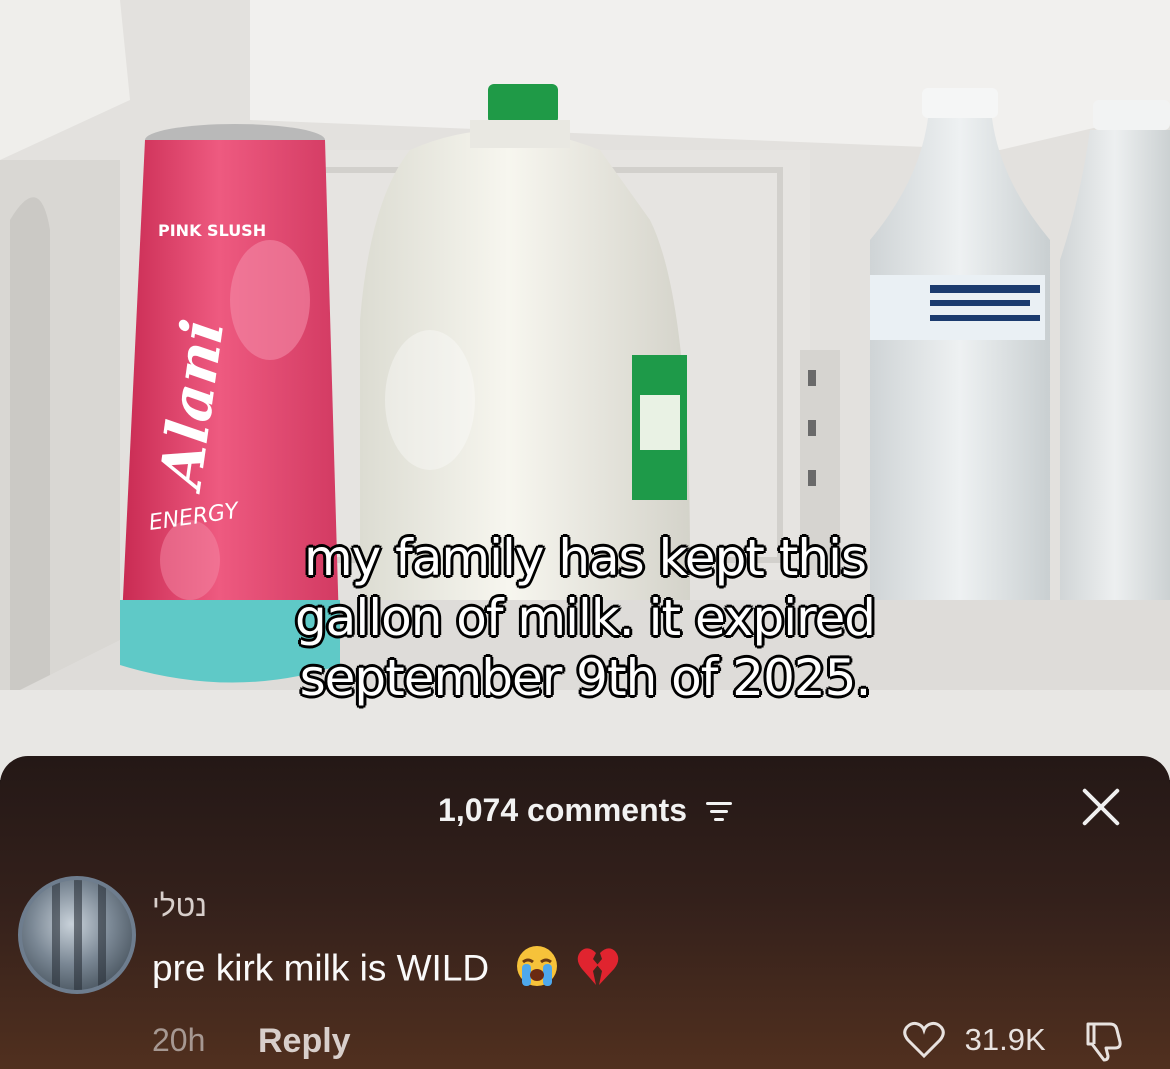 The height and width of the screenshot is (1069, 1170). I want to click on comment-text: pre kirk milk is WILD, so click(386, 970).